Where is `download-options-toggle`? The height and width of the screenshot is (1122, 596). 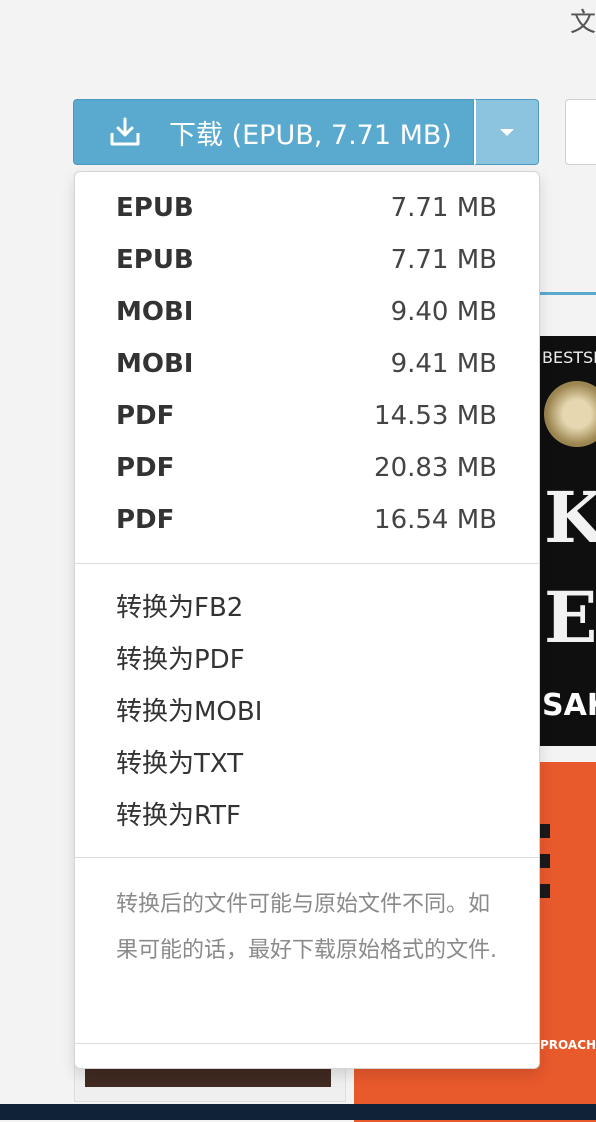
download-options-toggle is located at coordinates (506, 132).